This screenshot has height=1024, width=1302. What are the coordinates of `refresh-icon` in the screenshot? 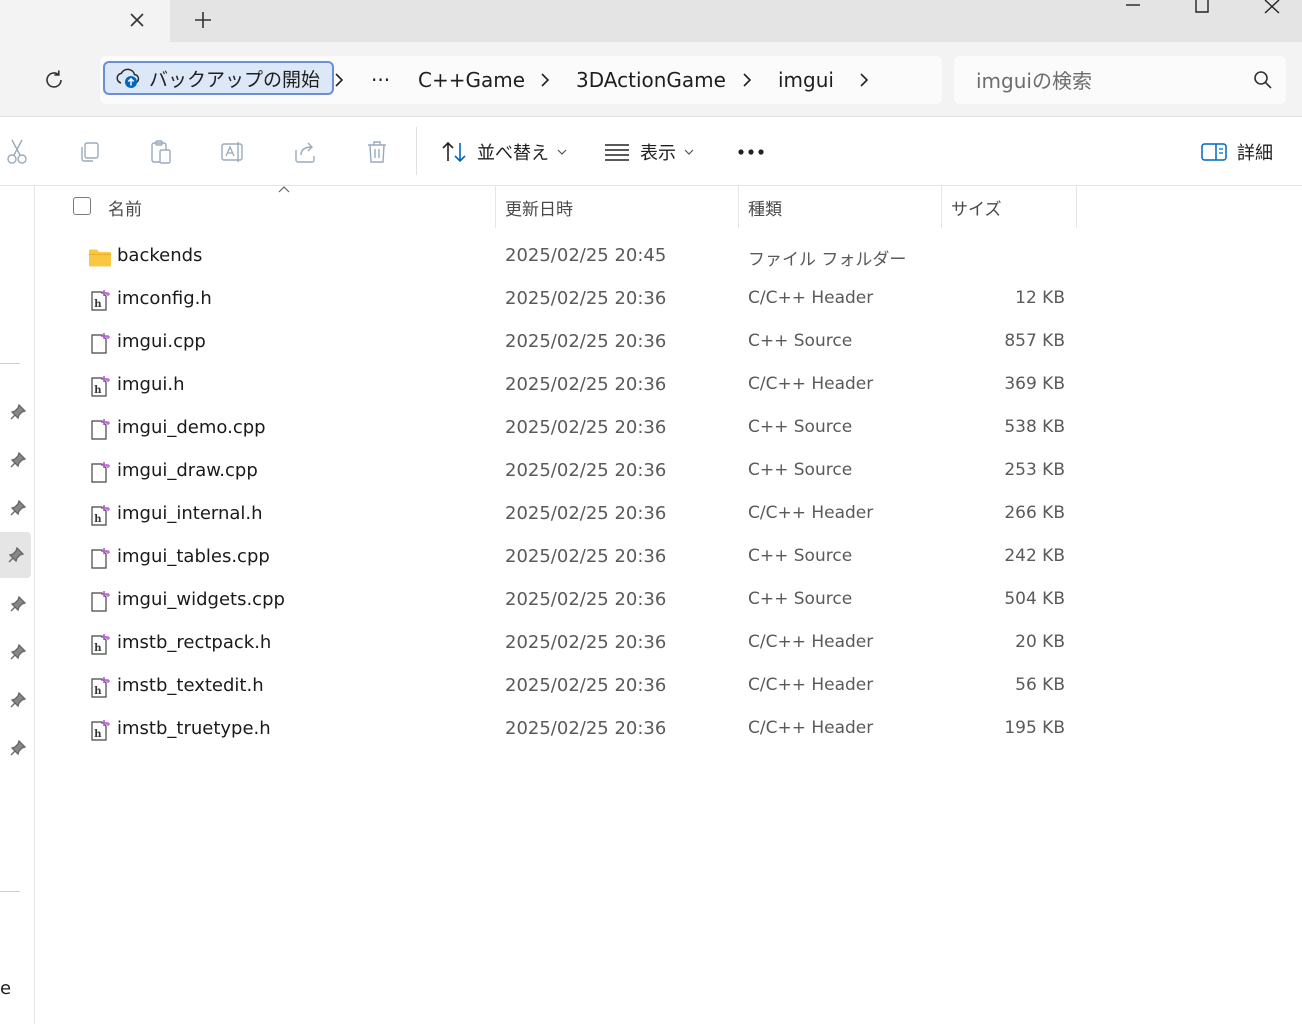 It's located at (54, 79).